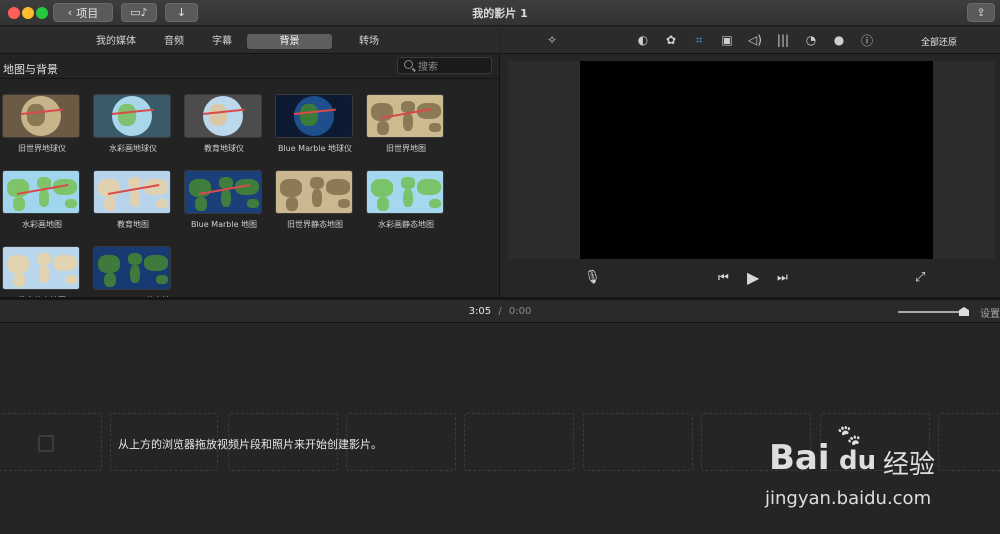 The height and width of the screenshot is (534, 1000). I want to click on background-item-label: Blue Marble 地球仪, so click(315, 148).